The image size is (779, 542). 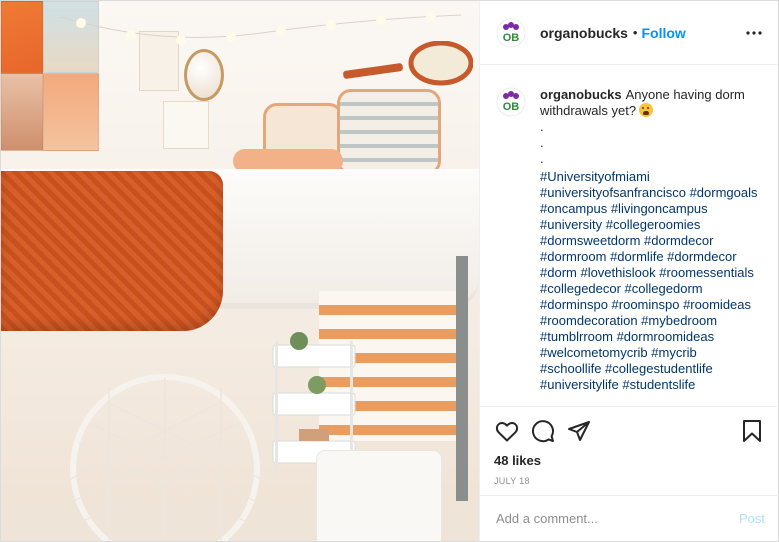 I want to click on tennis-racket, so click(x=408, y=63).